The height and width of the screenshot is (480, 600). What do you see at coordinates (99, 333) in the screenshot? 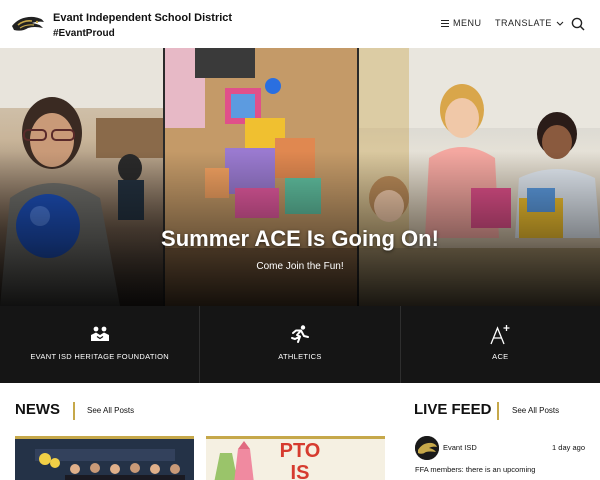
I see `handshake-icon` at bounding box center [99, 333].